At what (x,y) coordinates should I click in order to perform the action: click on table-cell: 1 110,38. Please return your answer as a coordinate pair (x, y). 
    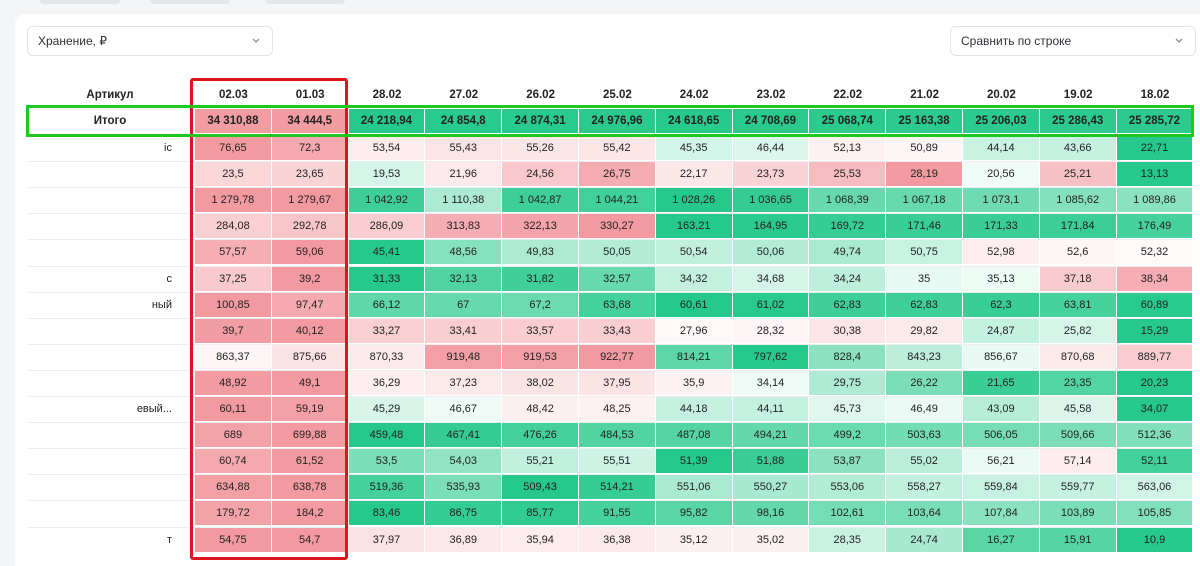
    Looking at the image, I should click on (463, 200).